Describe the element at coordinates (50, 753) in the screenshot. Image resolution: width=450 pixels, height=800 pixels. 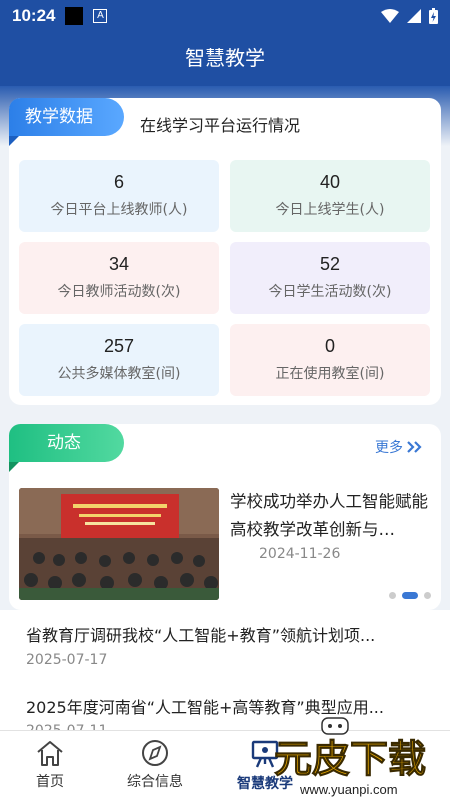
I see `home-icon` at that location.